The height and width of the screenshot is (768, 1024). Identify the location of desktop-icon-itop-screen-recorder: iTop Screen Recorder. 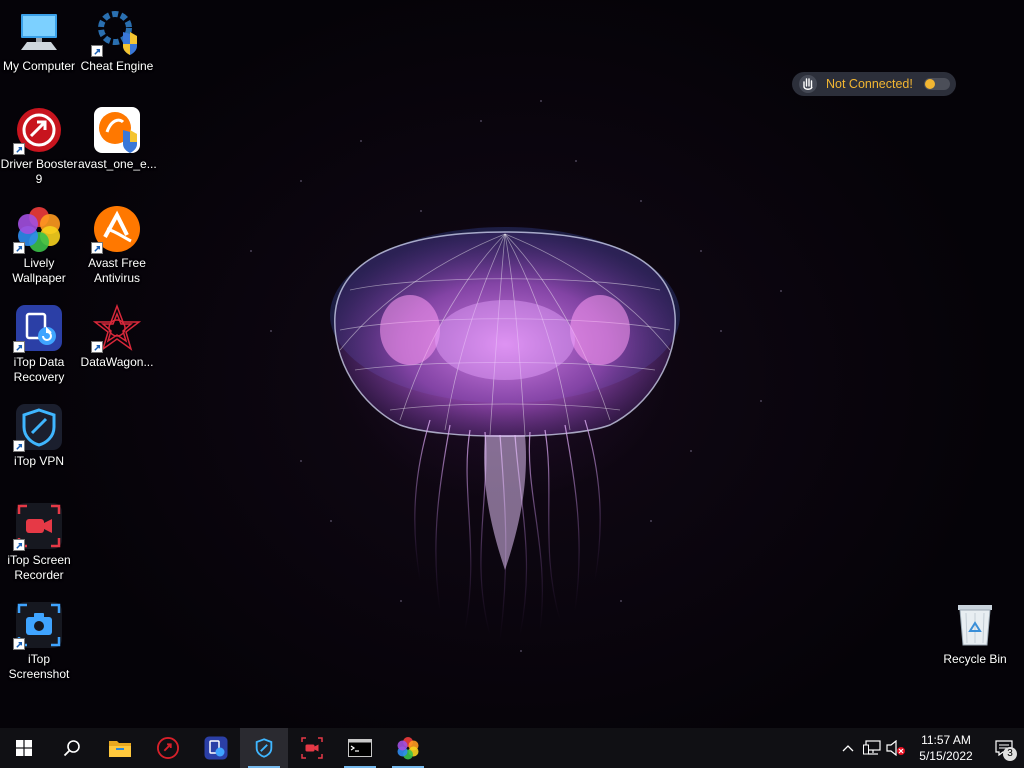
(39, 542).